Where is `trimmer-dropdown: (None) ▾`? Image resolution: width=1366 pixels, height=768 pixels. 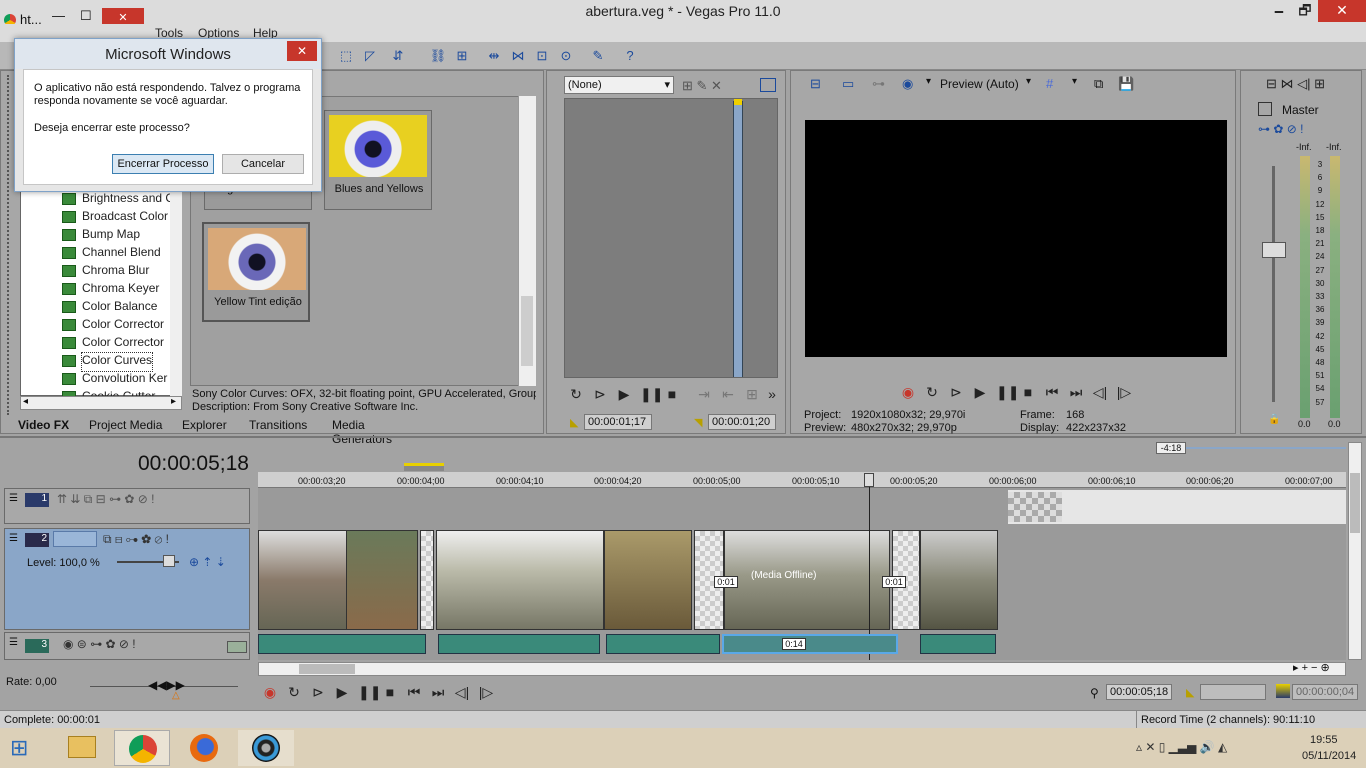
trimmer-dropdown: (None) ▾ is located at coordinates (619, 85).